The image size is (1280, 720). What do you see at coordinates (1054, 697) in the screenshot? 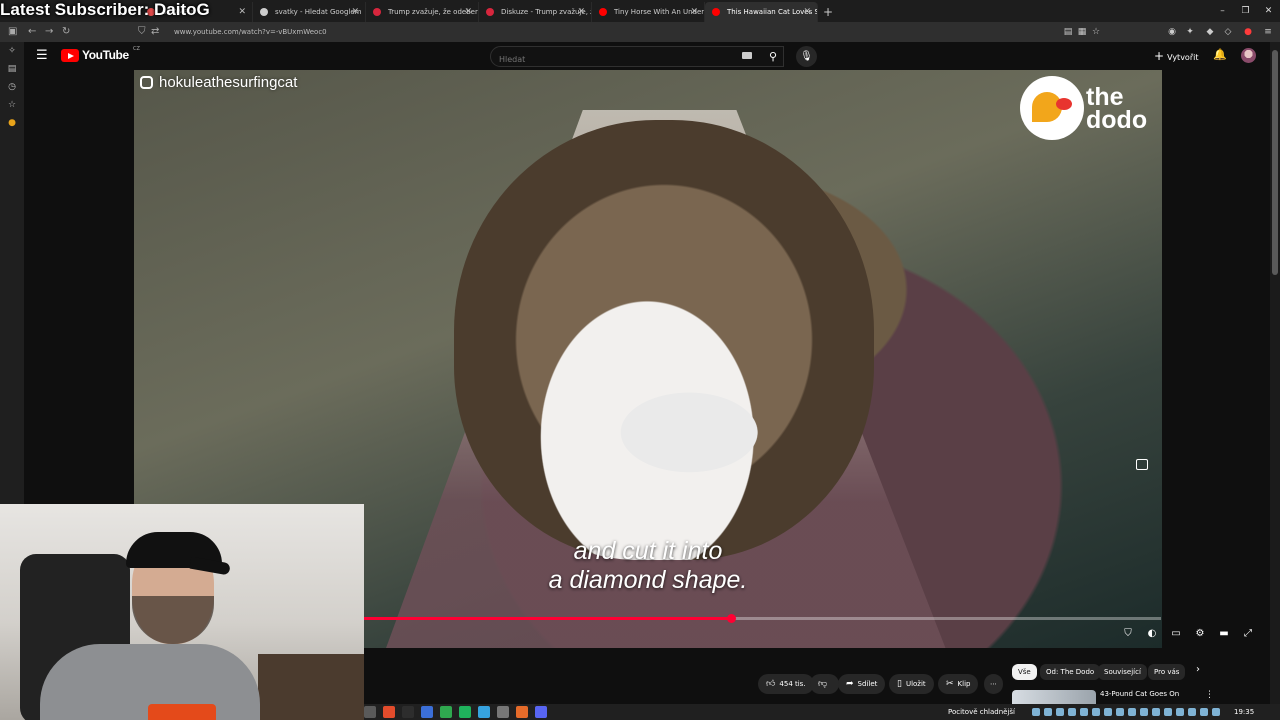
I see `recommendation-thumbnail` at bounding box center [1054, 697].